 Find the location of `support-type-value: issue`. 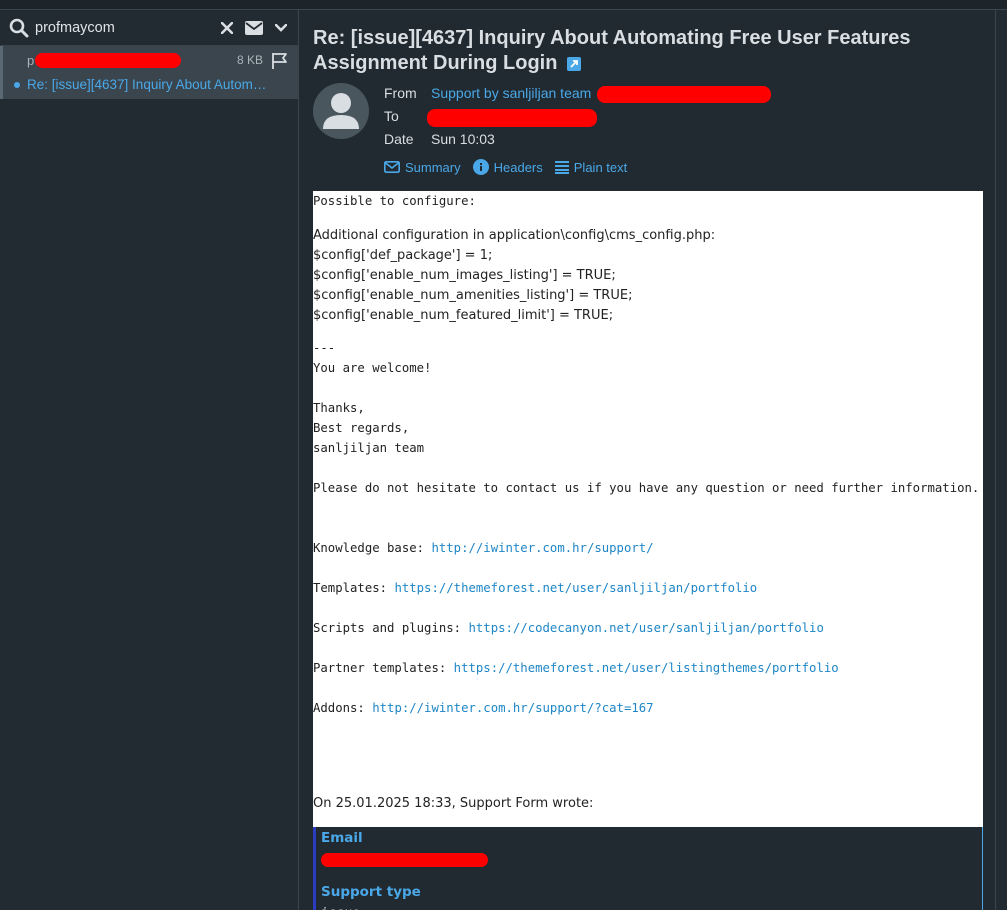

support-type-value: issue is located at coordinates (340, 908).